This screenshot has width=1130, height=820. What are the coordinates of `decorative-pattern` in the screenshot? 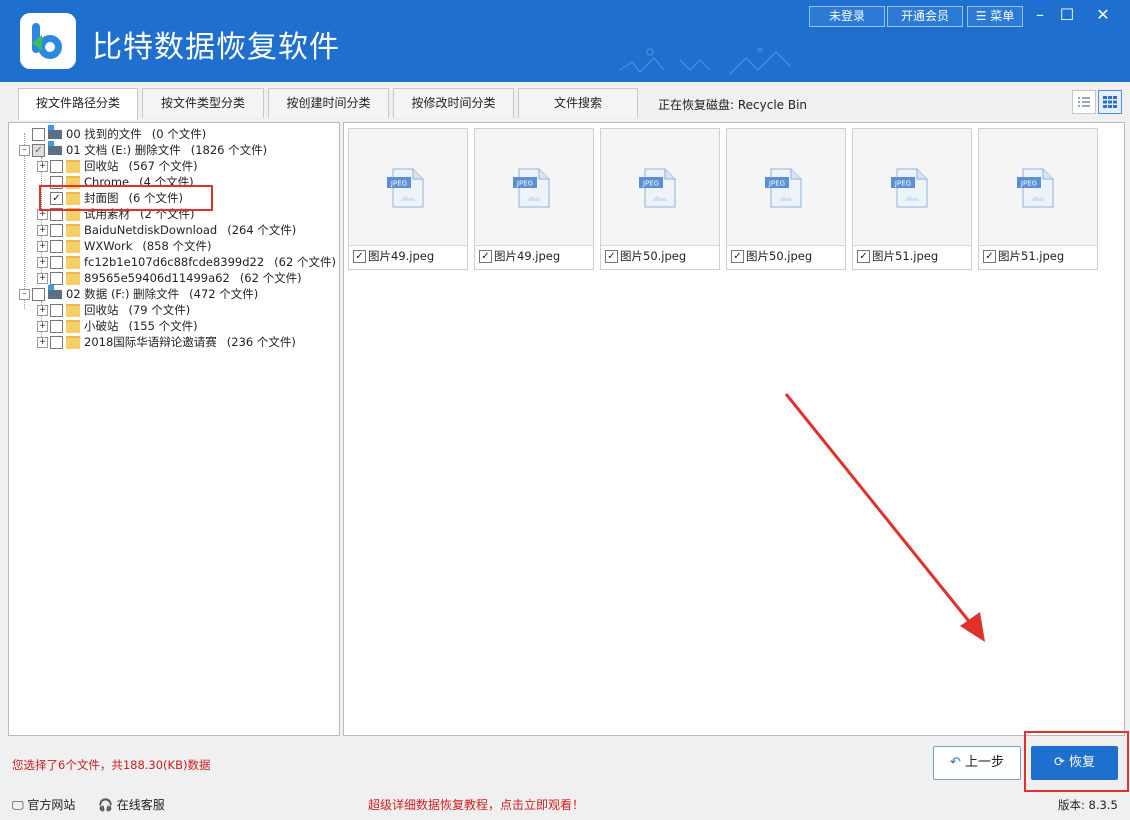 It's located at (705, 61).